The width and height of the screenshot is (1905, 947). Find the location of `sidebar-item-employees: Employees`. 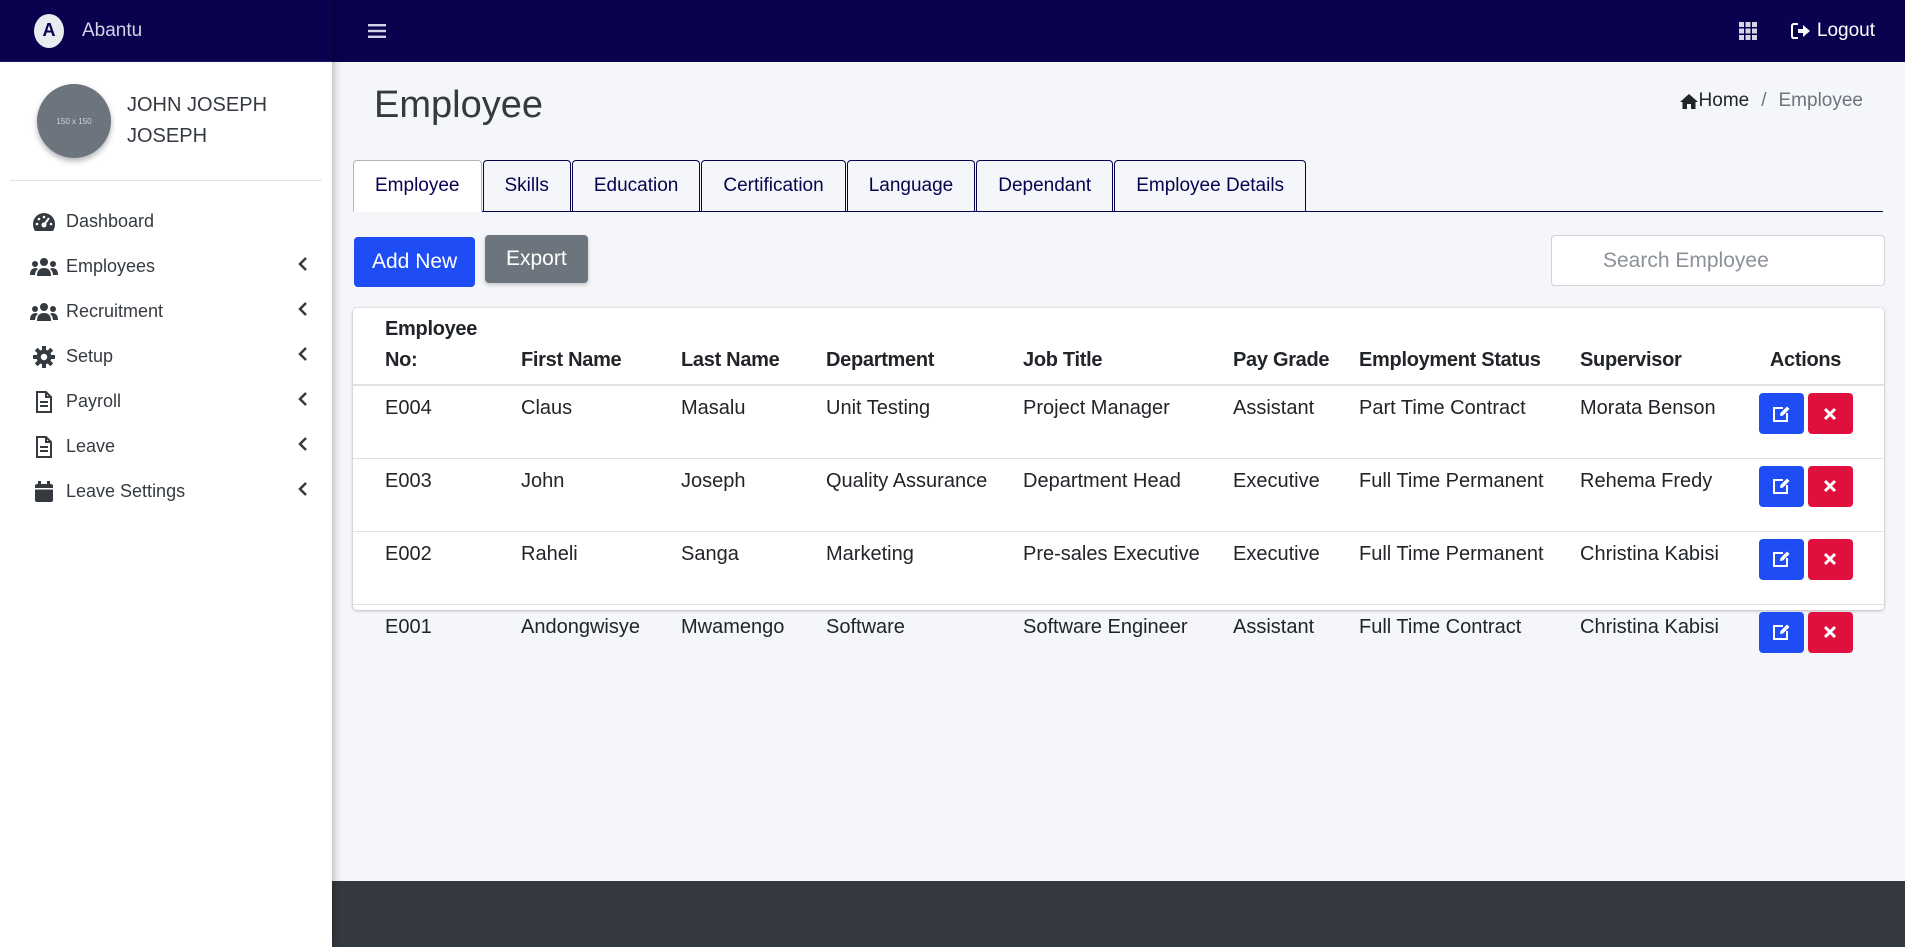

sidebar-item-employees: Employees is located at coordinates (166, 266).